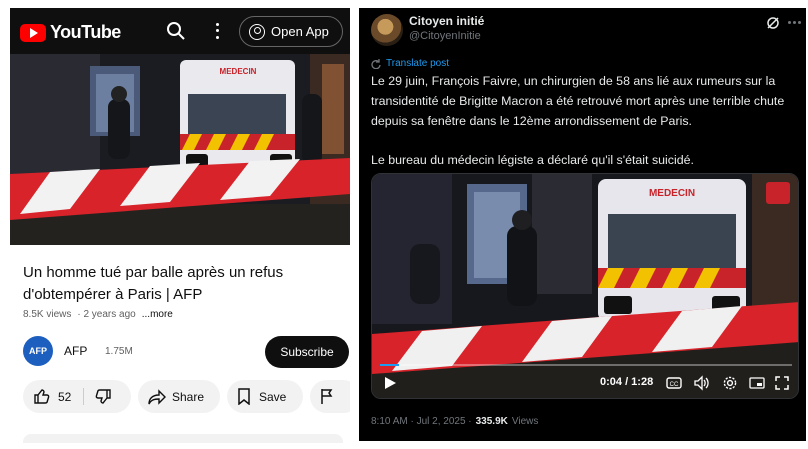 The width and height of the screenshot is (808, 449). What do you see at coordinates (157, 314) in the screenshot?
I see `more-link: ...more` at bounding box center [157, 314].